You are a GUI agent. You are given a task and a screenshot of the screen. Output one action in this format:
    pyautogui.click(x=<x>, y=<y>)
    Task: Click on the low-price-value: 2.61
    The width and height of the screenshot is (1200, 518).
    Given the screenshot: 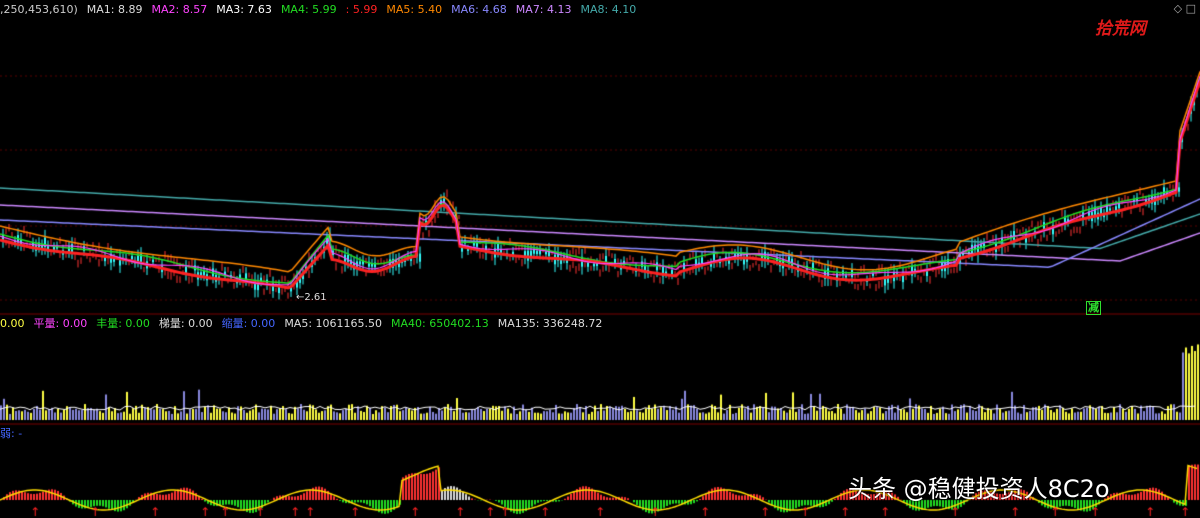 What is the action you would take?
    pyautogui.click(x=315, y=297)
    